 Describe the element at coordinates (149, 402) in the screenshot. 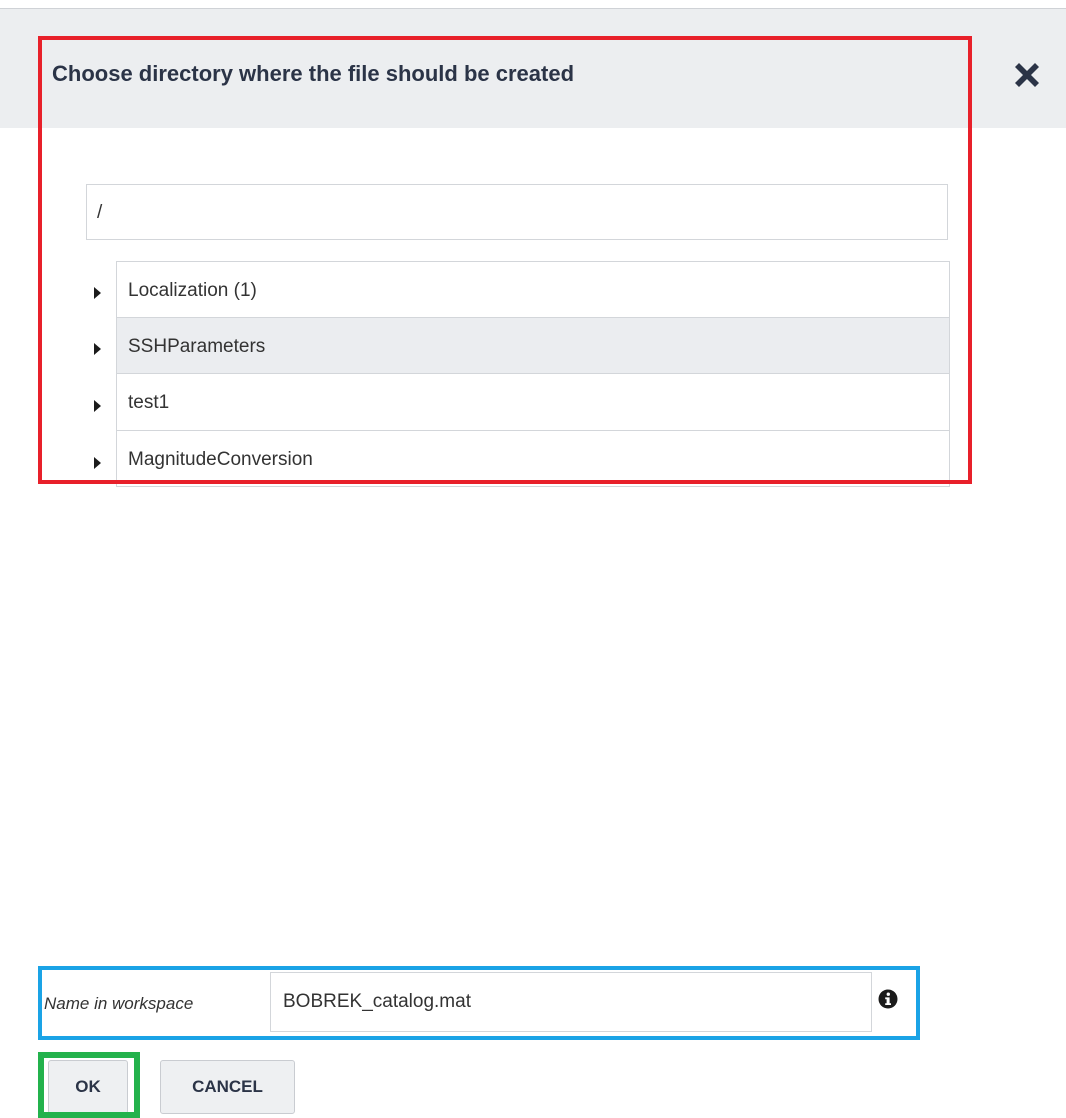

I see `tree-item-label: test1` at that location.